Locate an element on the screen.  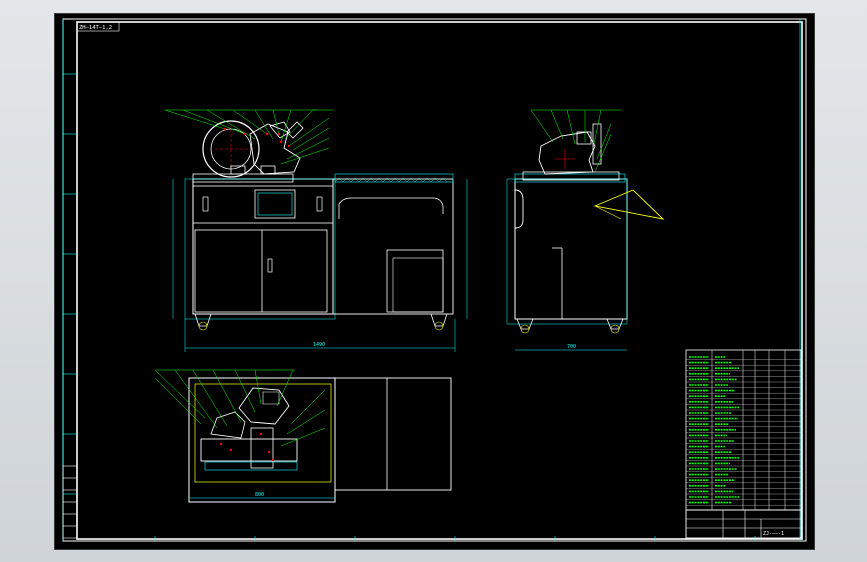
corner-label: ZH—14T—1,2 is located at coordinates (95, 28).